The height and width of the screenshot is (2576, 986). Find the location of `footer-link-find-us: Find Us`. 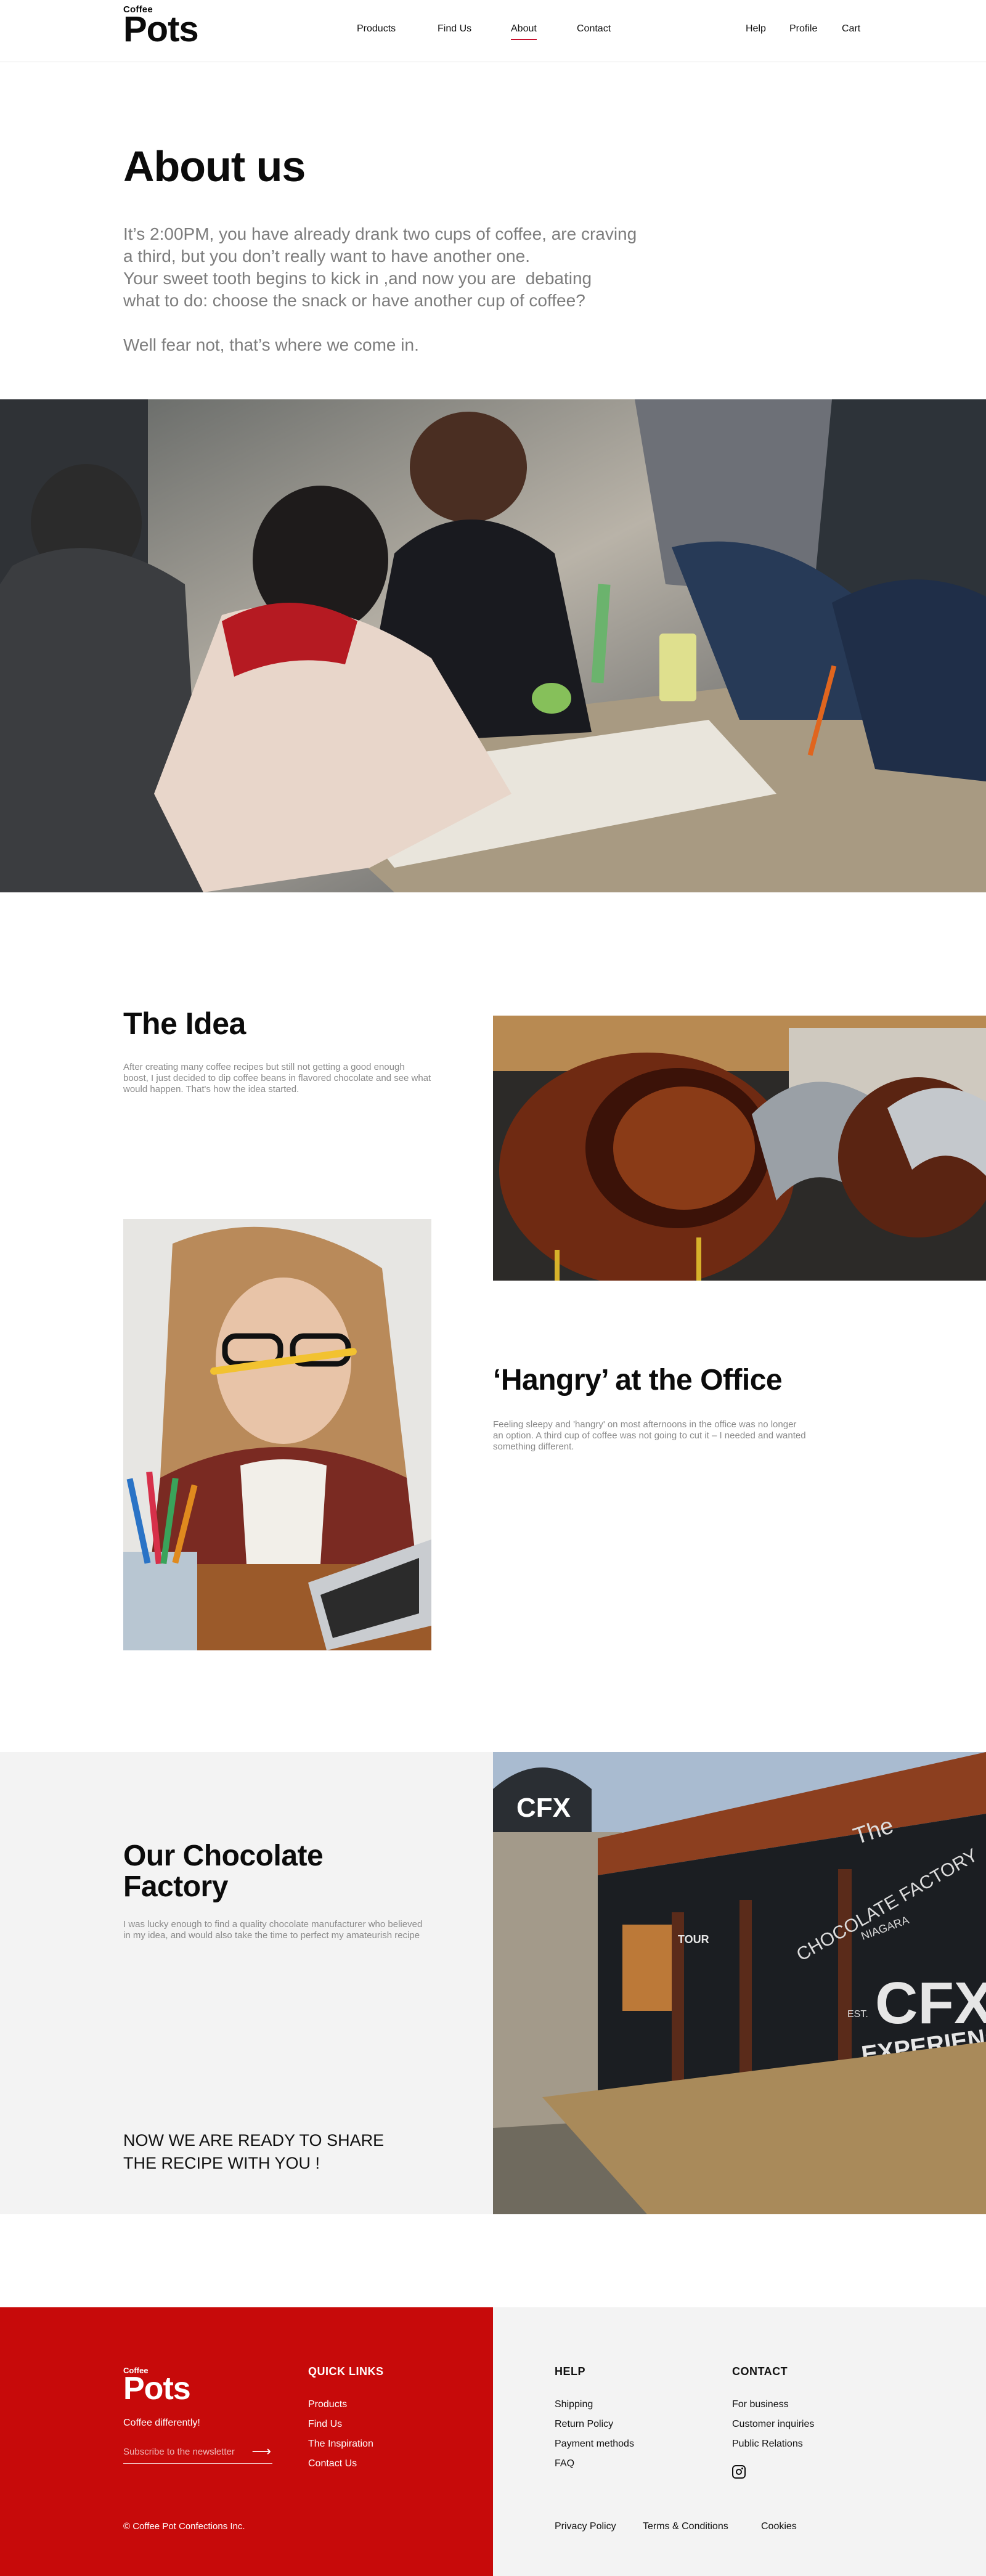

footer-link-find-us: Find Us is located at coordinates (325, 2425).